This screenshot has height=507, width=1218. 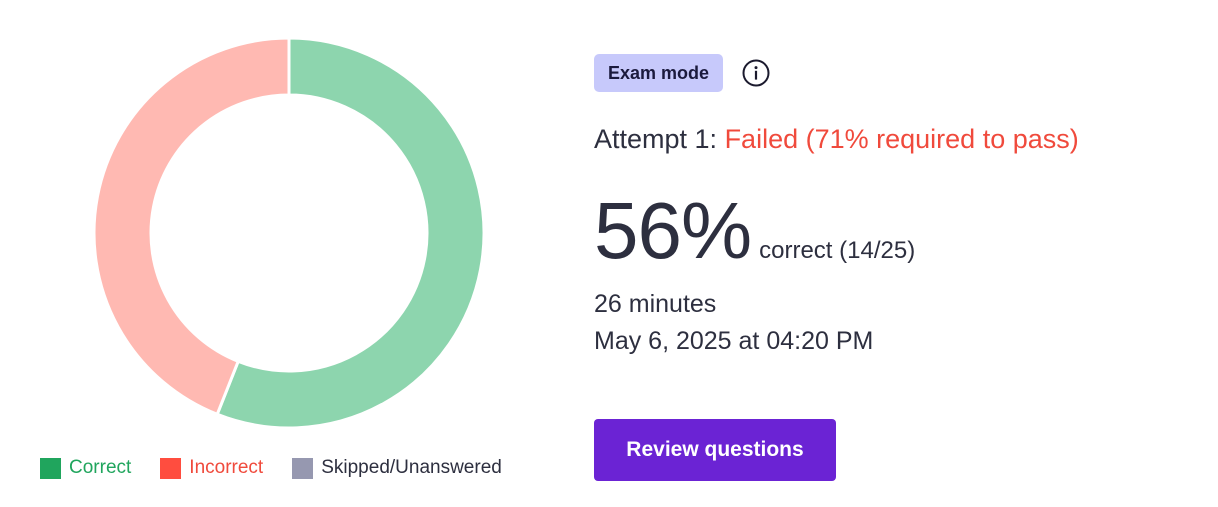 What do you see at coordinates (901, 139) in the screenshot?
I see `attempt-status: Failed (71% required to pass)` at bounding box center [901, 139].